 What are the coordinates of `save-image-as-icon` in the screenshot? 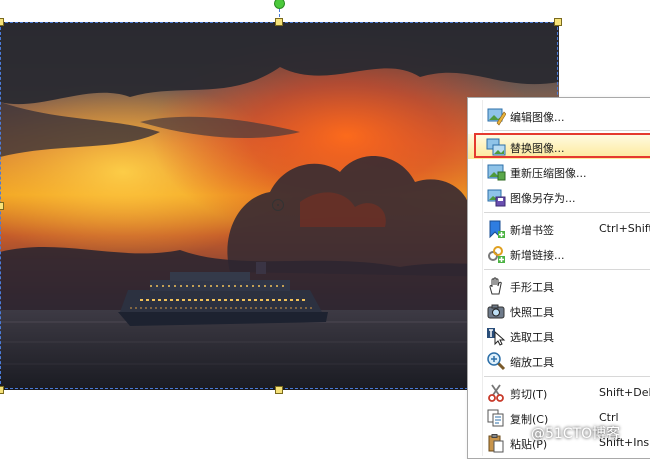 It's located at (496, 197).